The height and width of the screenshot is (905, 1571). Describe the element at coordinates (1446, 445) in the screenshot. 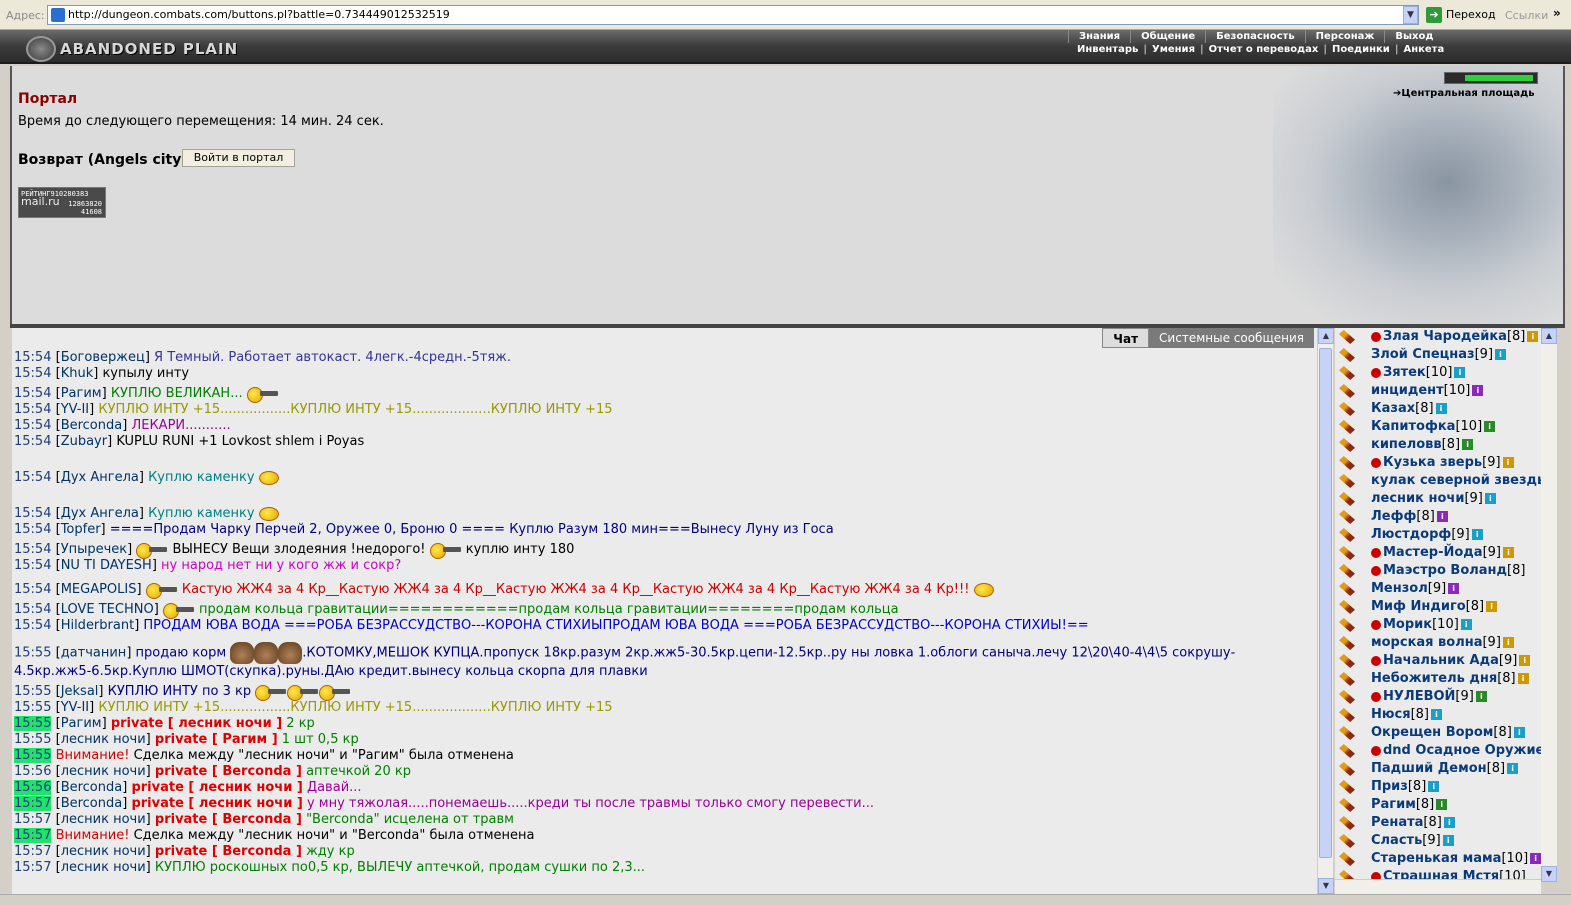

I see `user-item: кипеловв[8] i` at that location.